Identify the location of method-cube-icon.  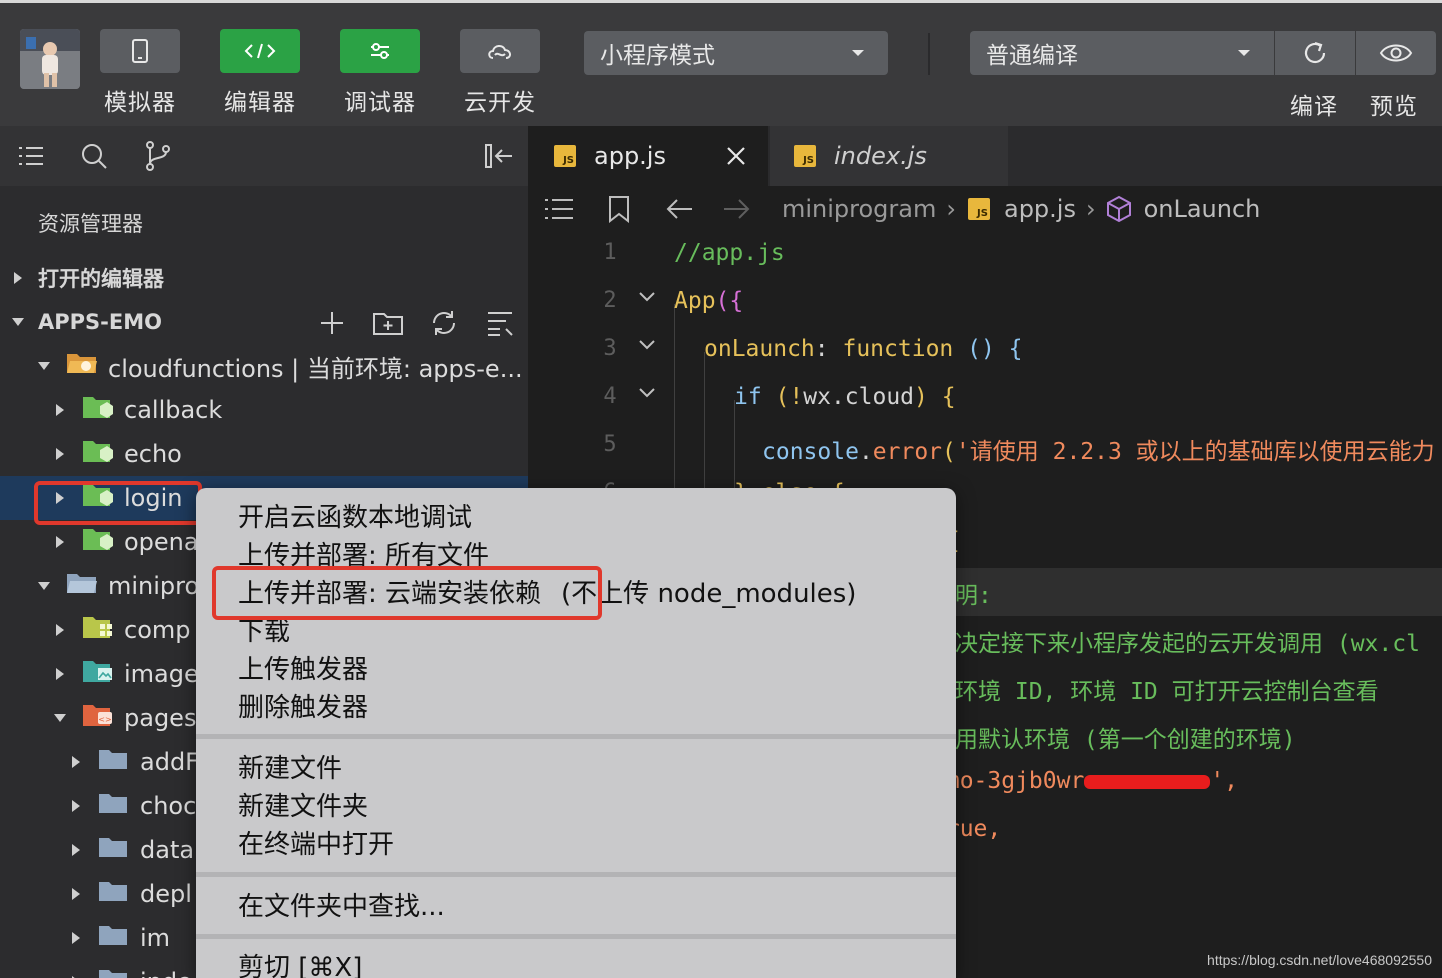
(1118, 209).